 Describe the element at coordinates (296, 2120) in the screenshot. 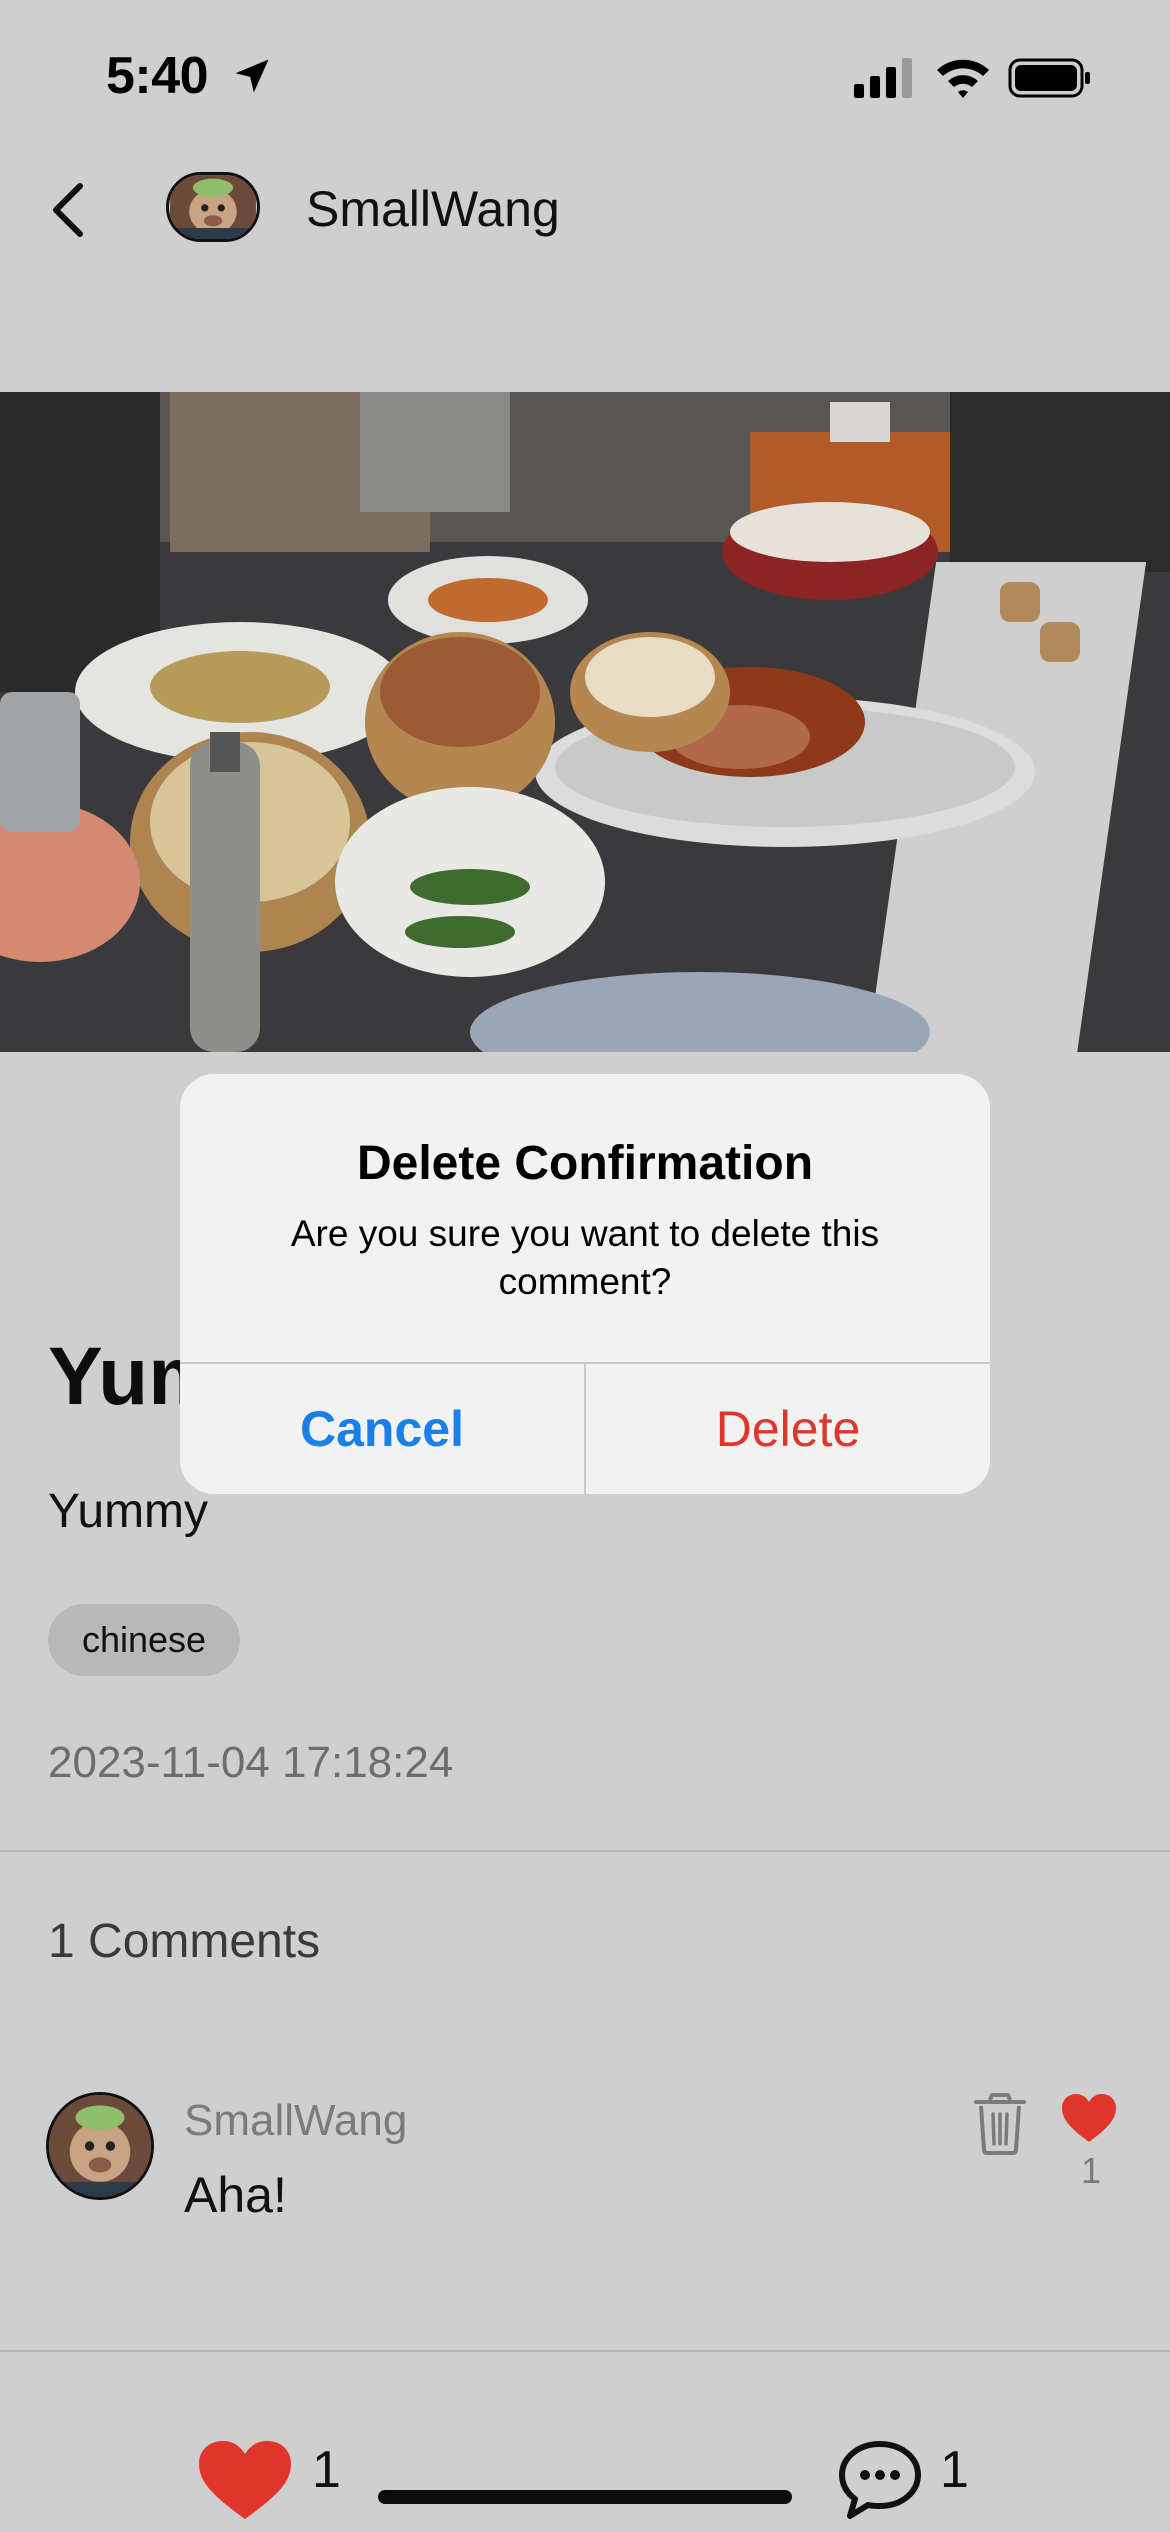

I see `comment-author: SmallWang` at that location.